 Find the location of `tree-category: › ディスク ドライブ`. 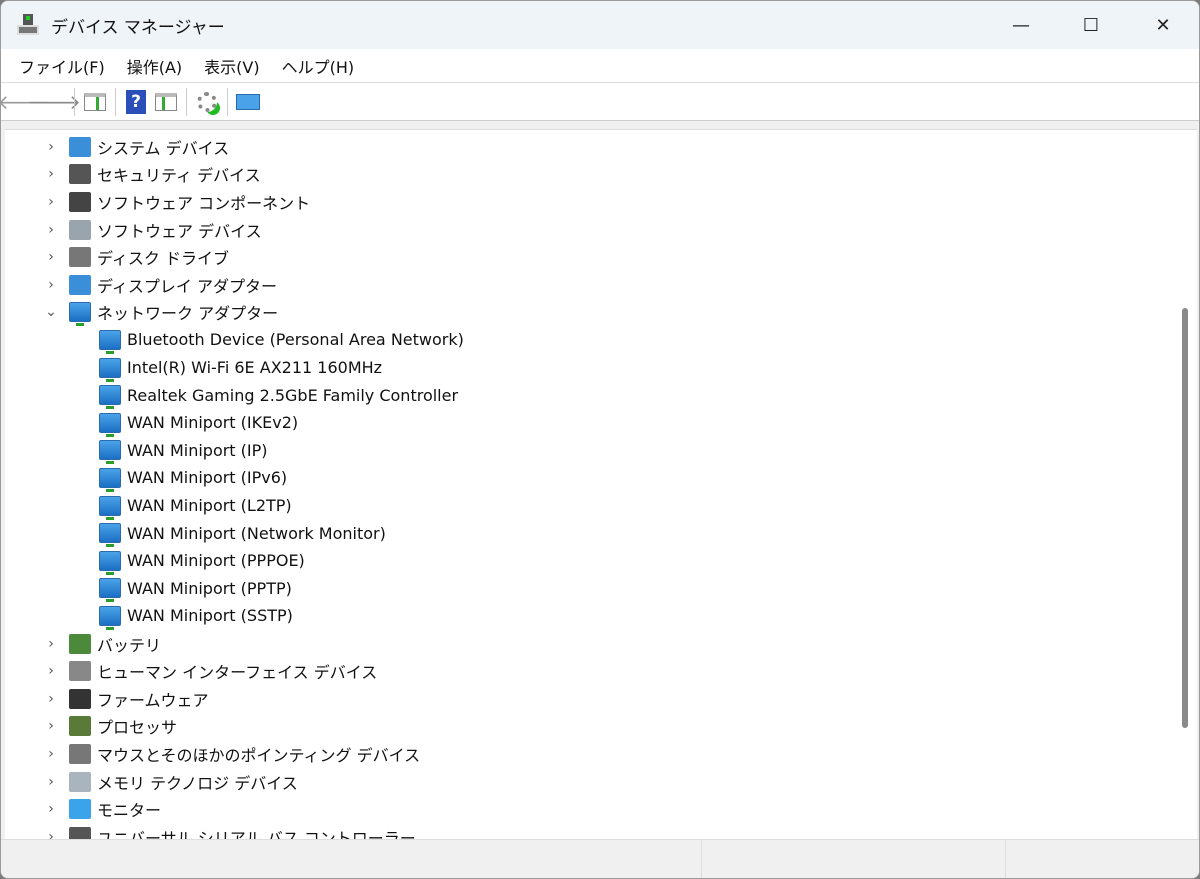

tree-category: › ディスク ドライブ is located at coordinates (117, 257).